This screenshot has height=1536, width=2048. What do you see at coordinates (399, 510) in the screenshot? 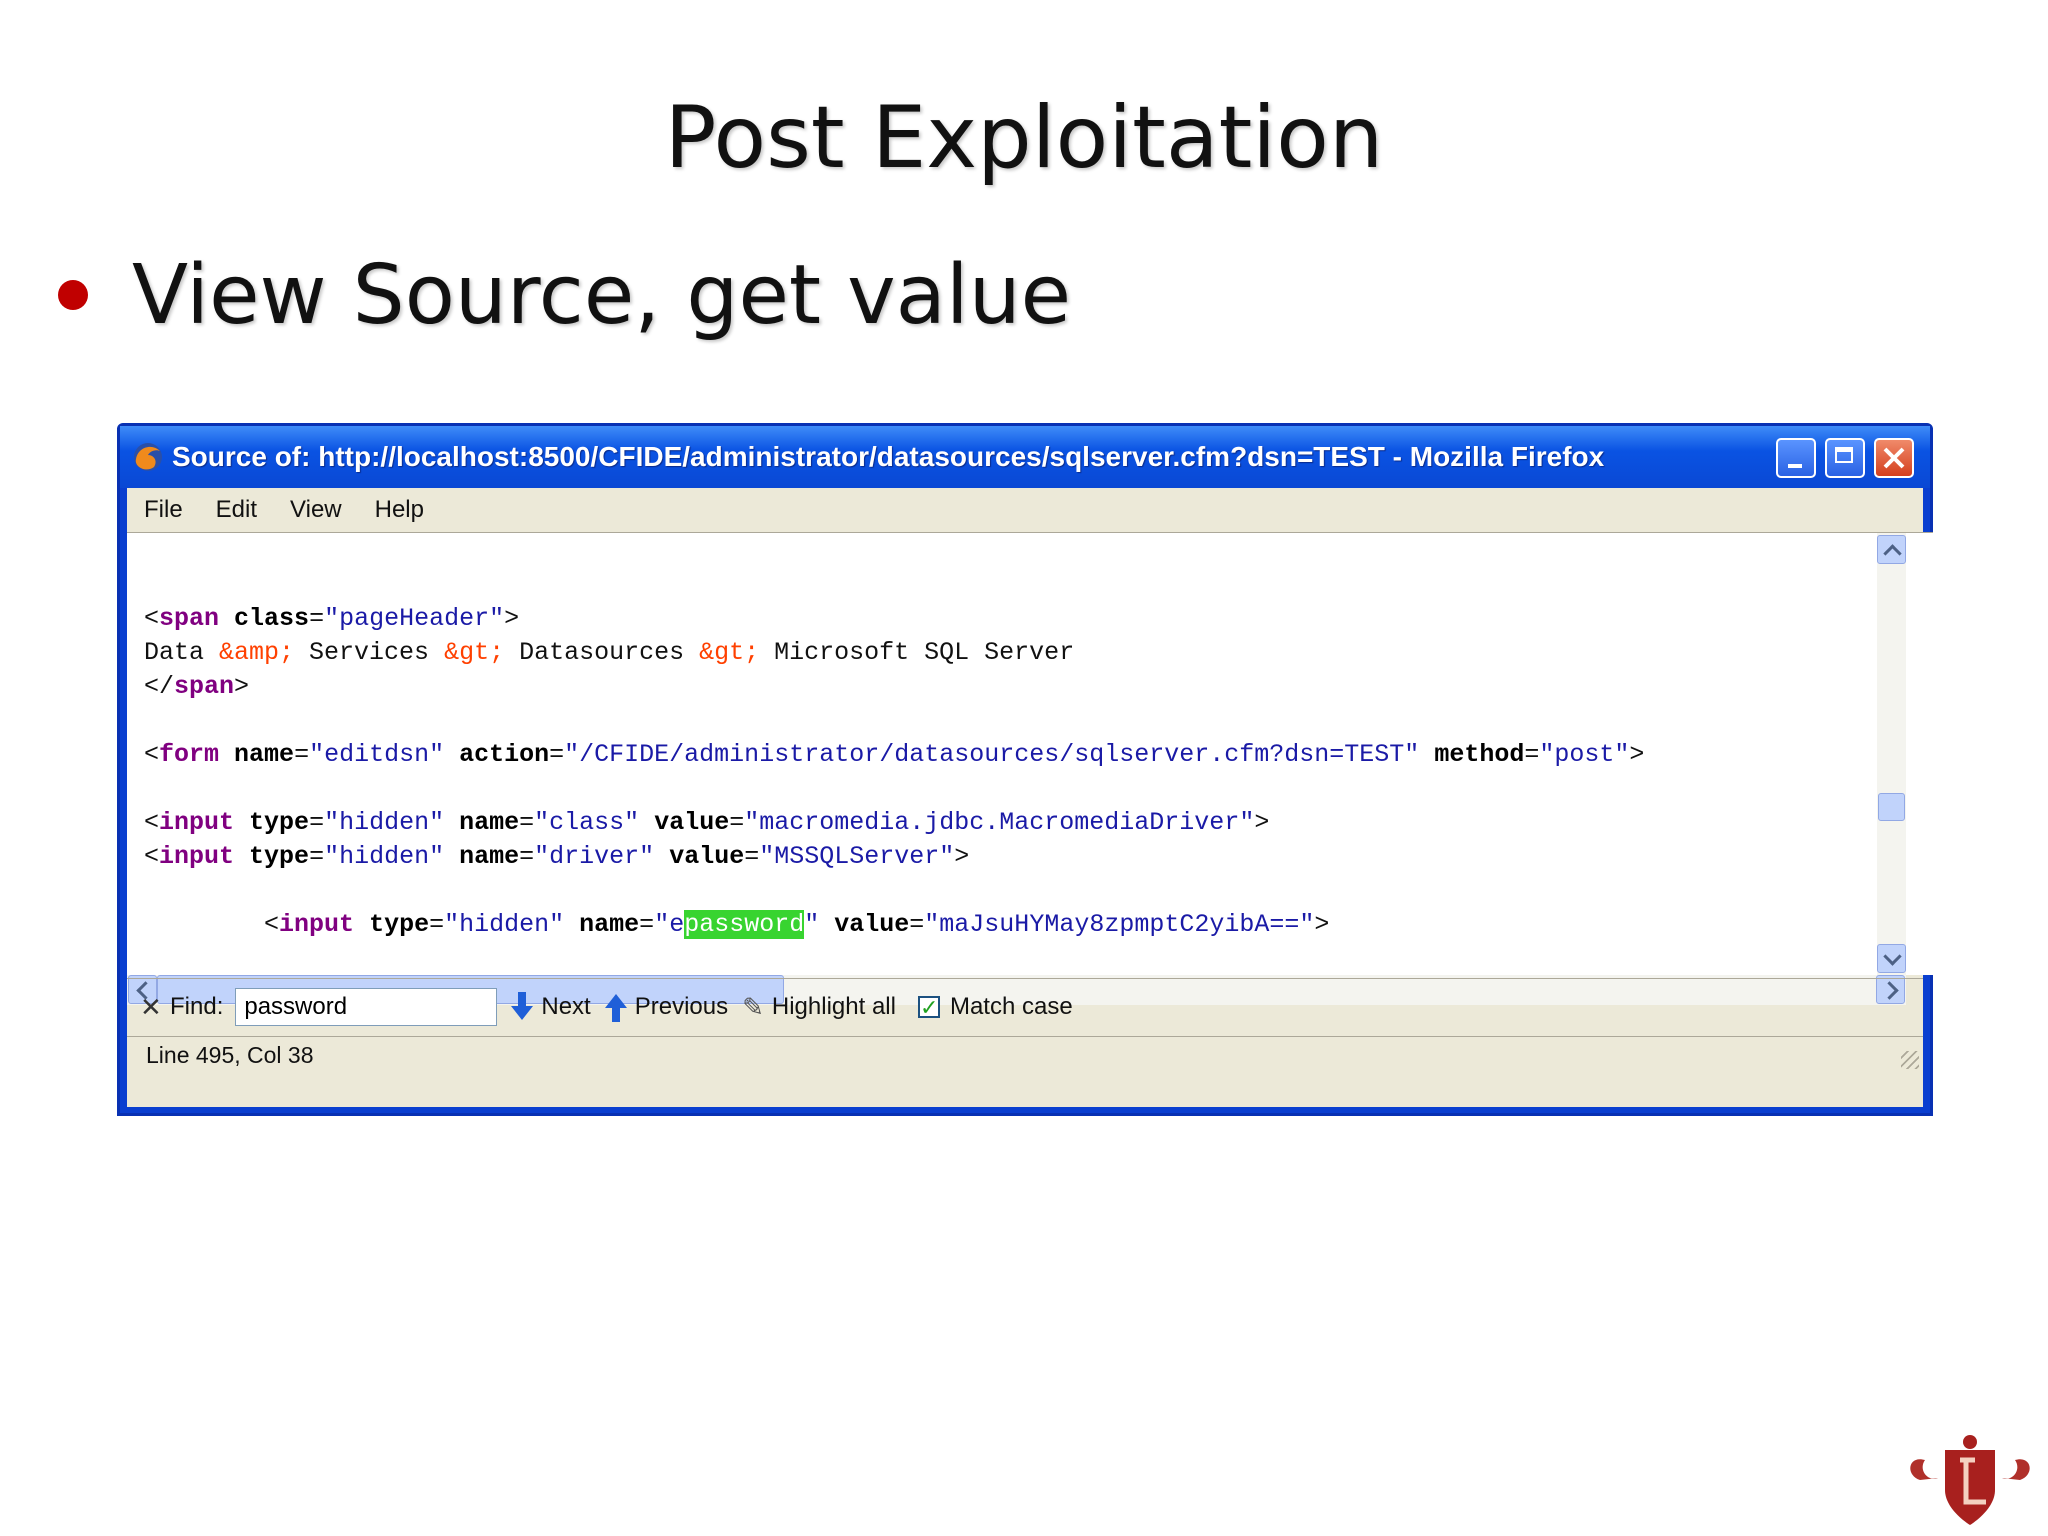
I see `menu-help: Help` at bounding box center [399, 510].